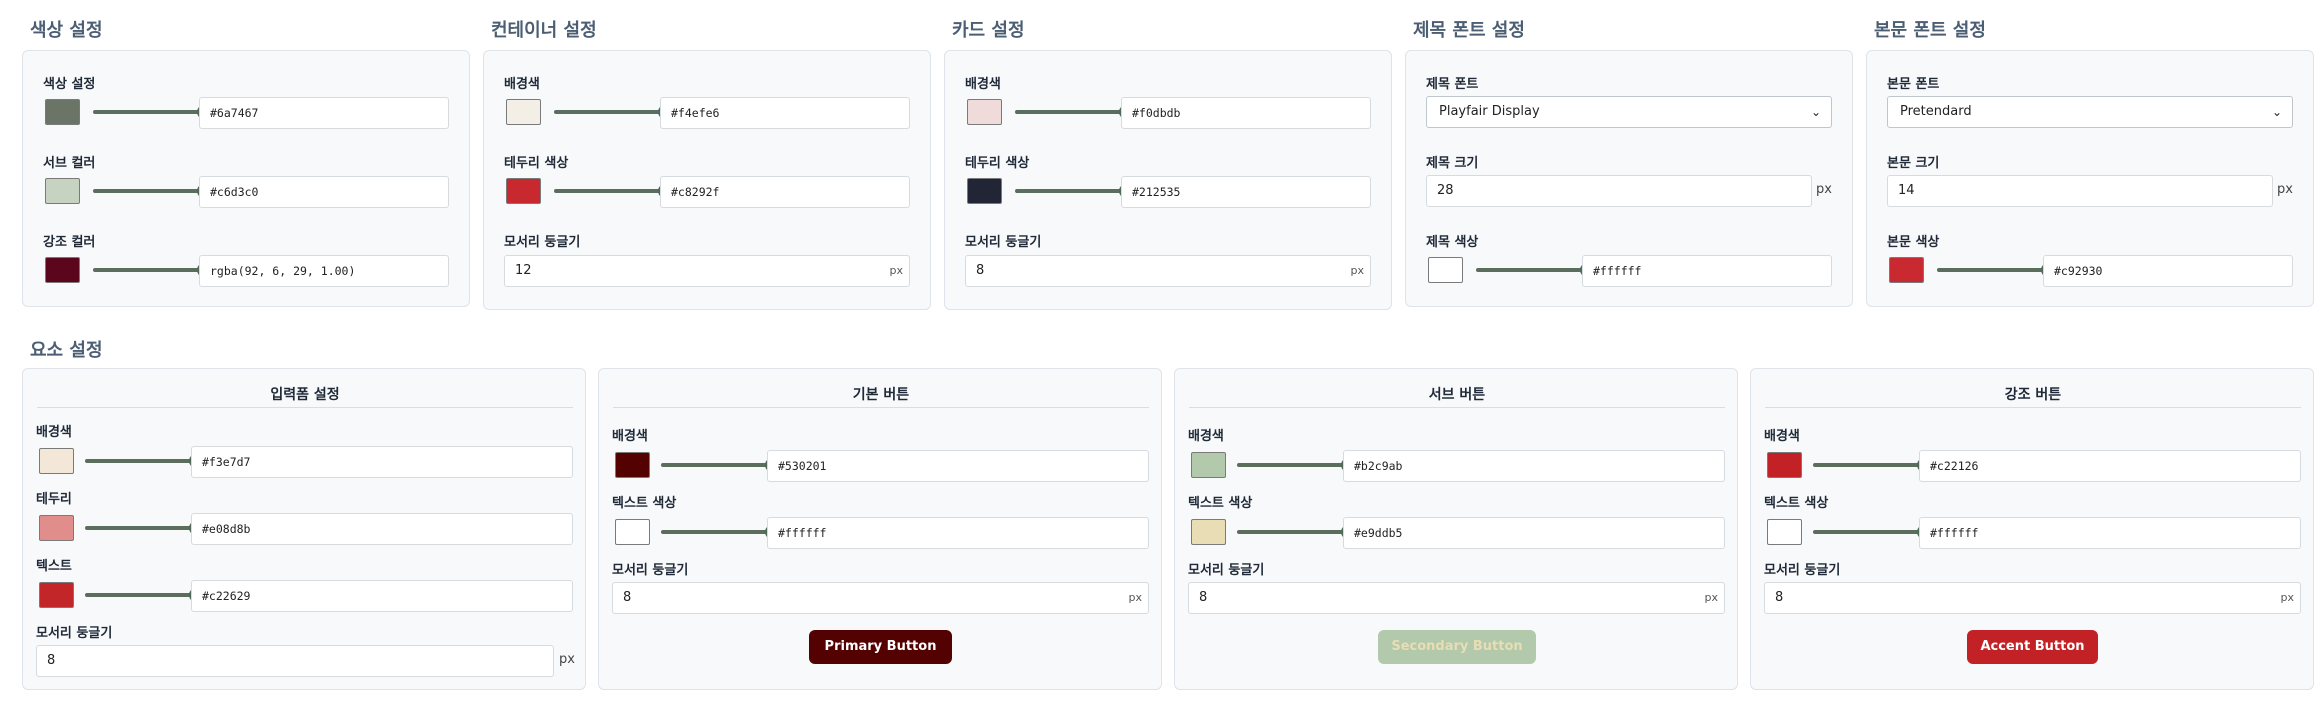 Image resolution: width=2322 pixels, height=716 pixels. What do you see at coordinates (2110, 466) in the screenshot?
I see `accent-bg-input: #c22126` at bounding box center [2110, 466].